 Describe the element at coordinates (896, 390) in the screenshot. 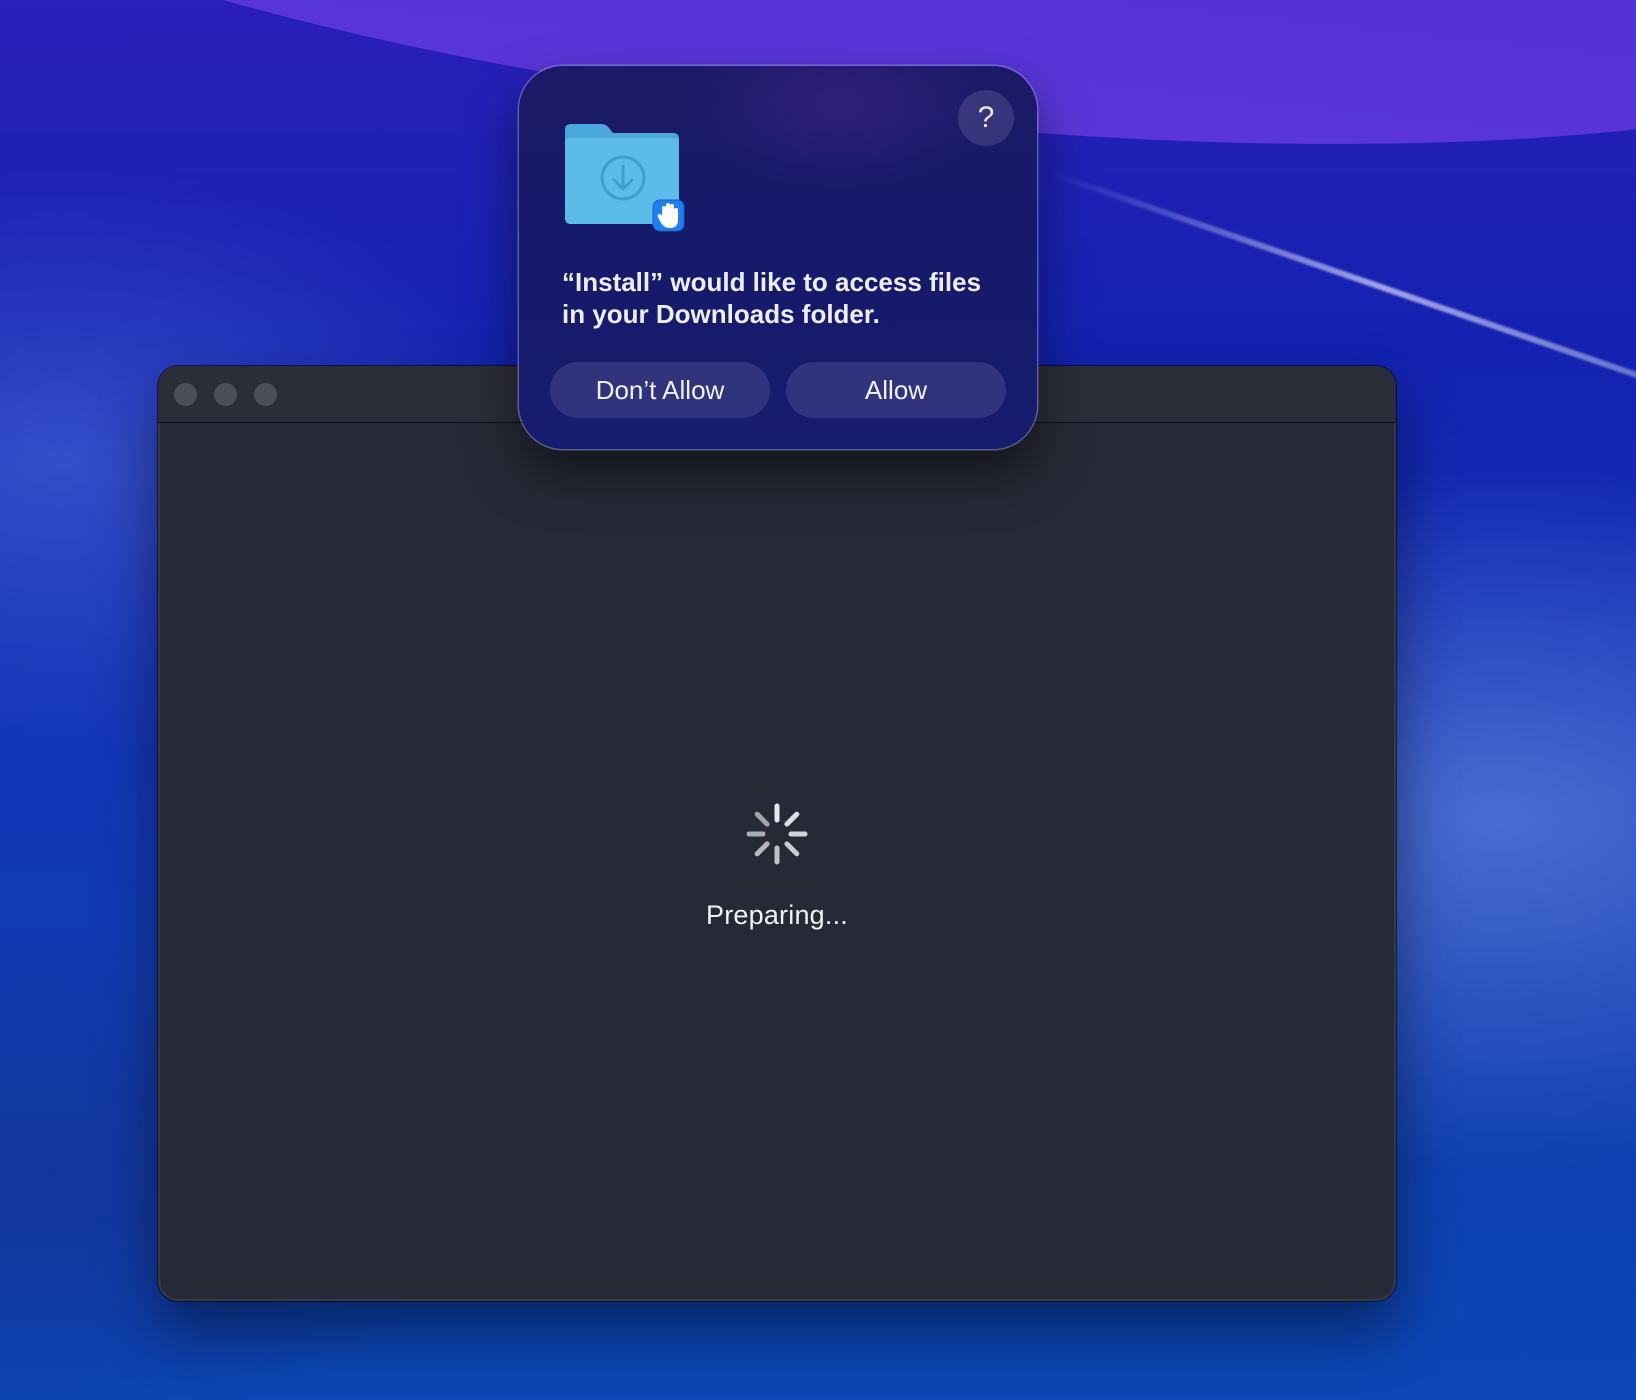

I see `allow-button: Allow` at that location.